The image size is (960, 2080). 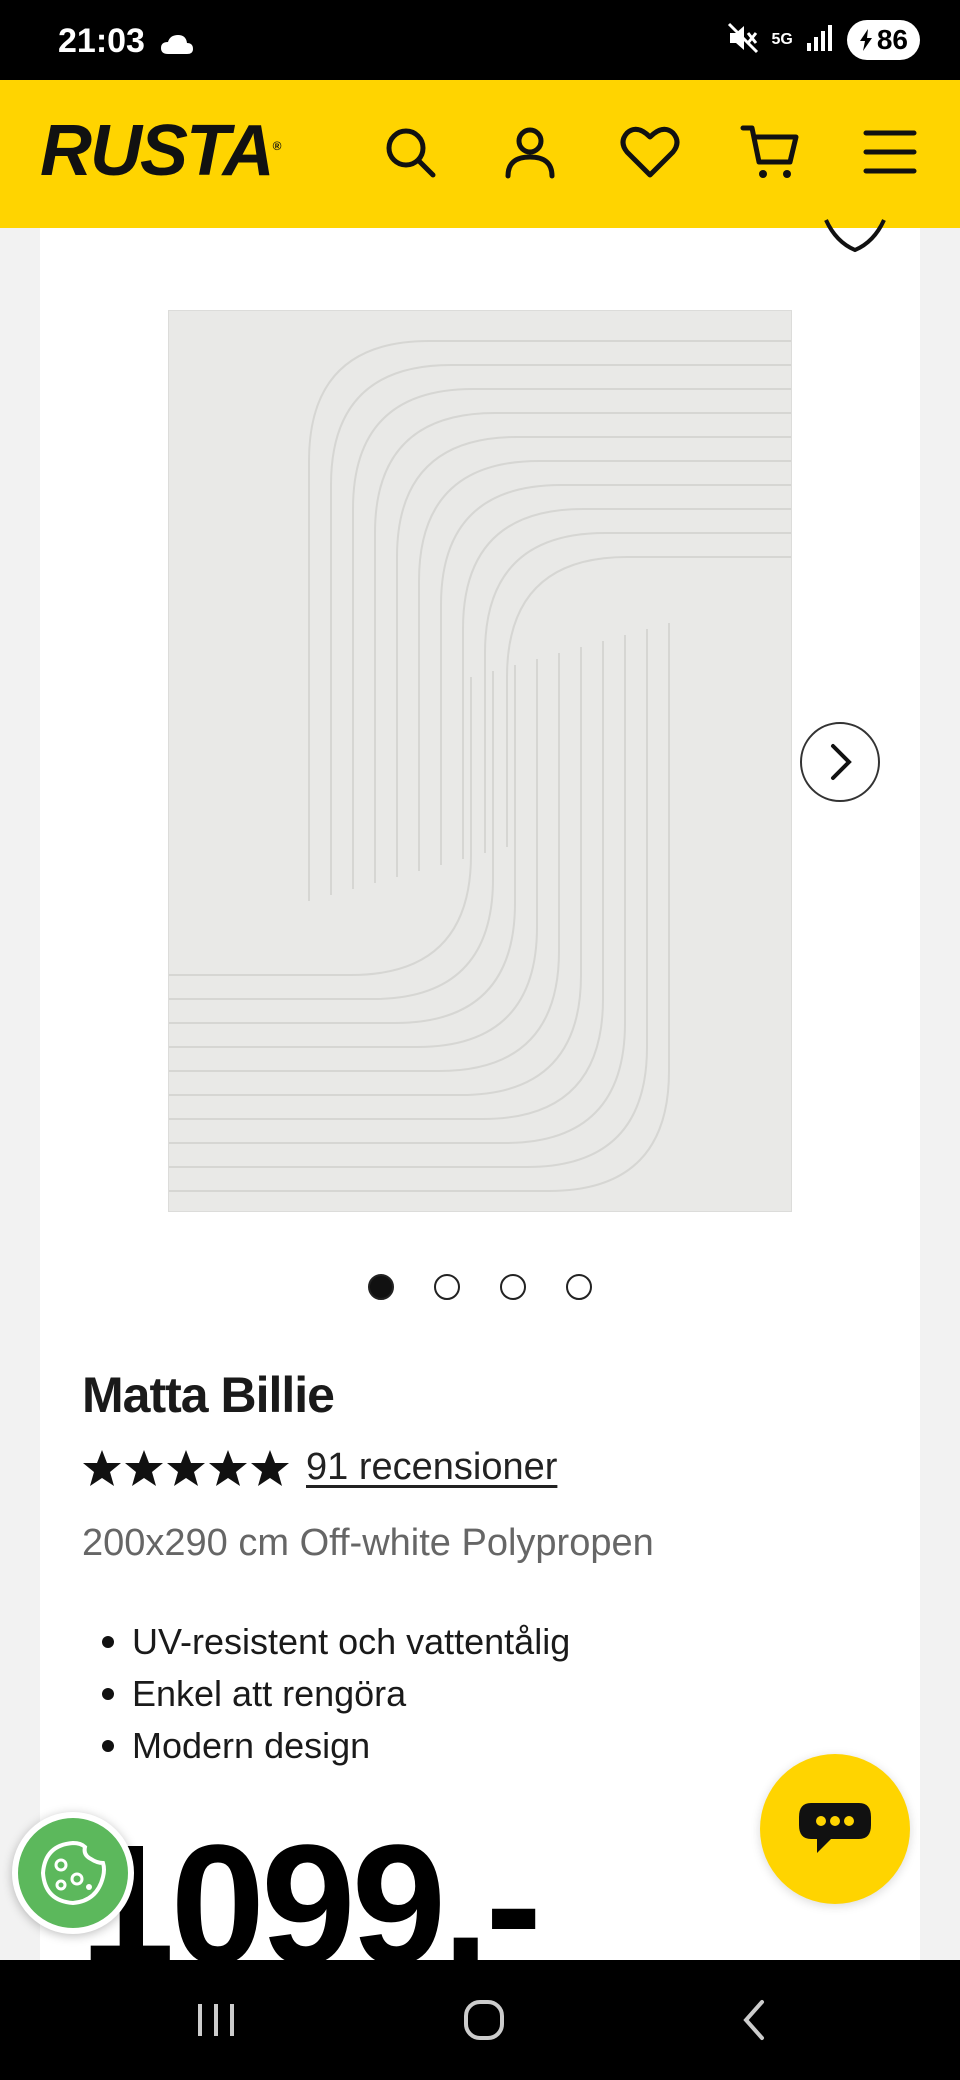 I want to click on rating-stars, so click(x=186, y=1468).